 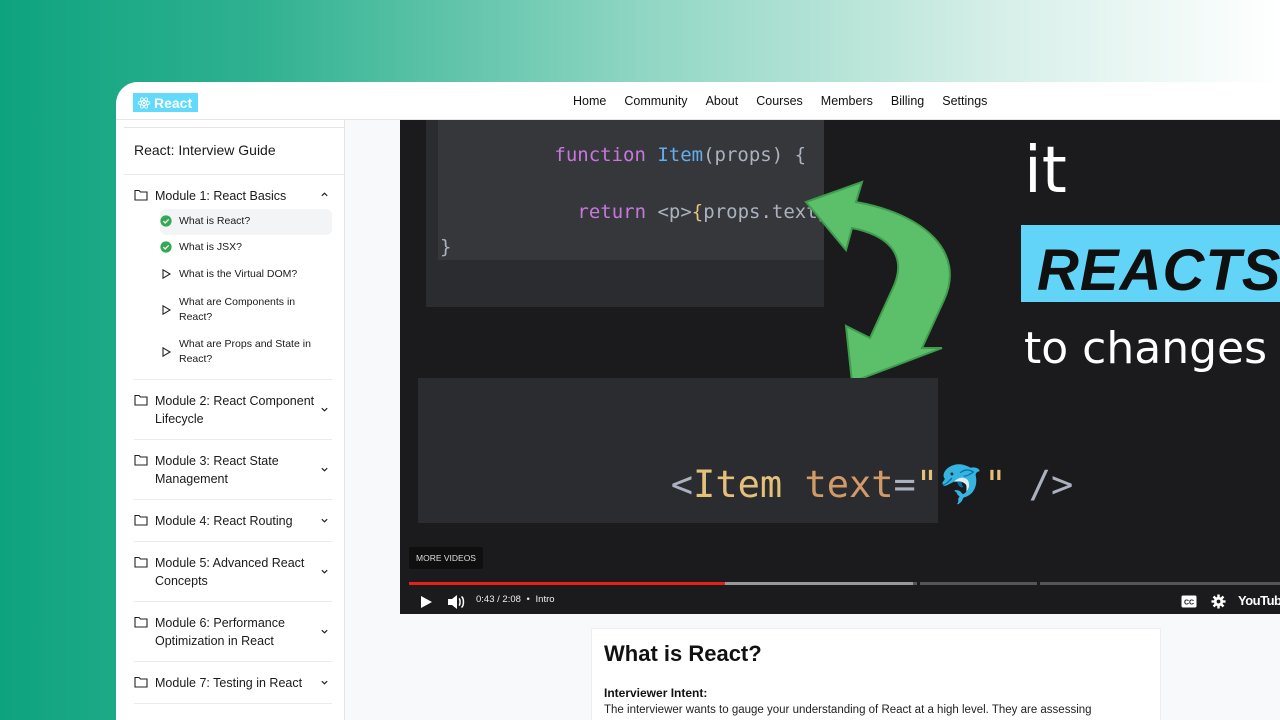 I want to click on module-label: Module 1: React Basics, so click(x=221, y=196).